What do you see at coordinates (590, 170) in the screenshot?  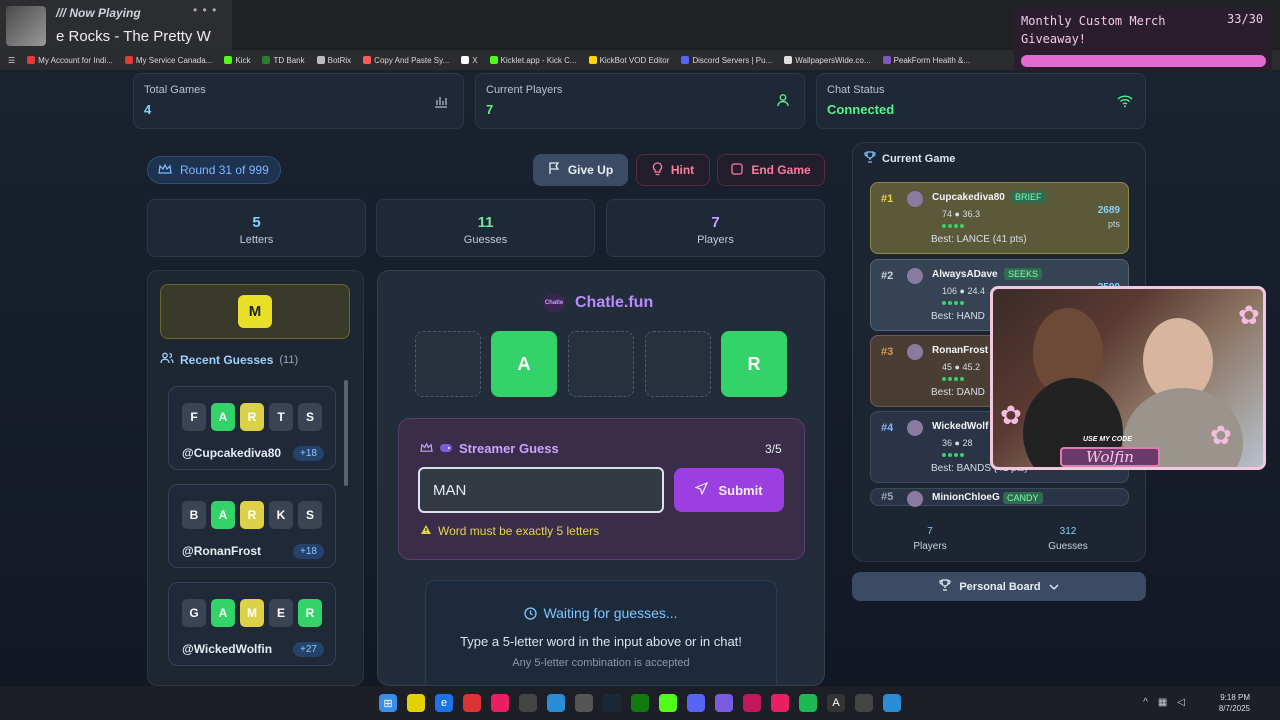 I see `give-up-label: Give Up` at bounding box center [590, 170].